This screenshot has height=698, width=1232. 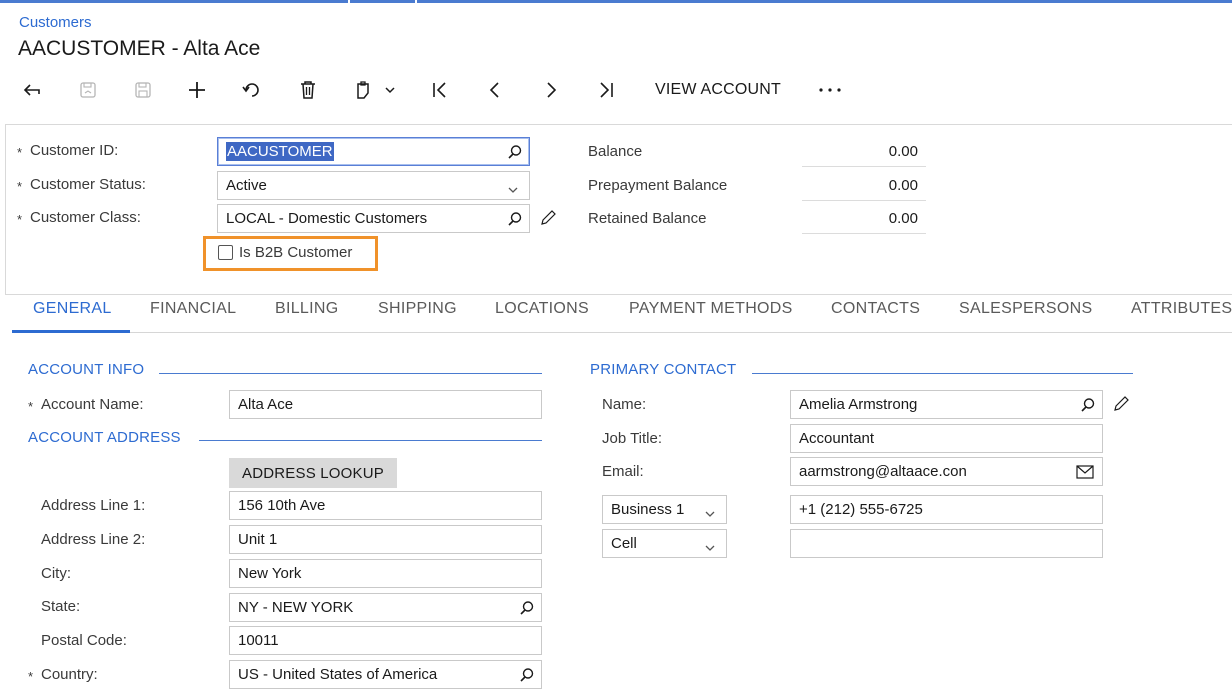 What do you see at coordinates (623, 471) in the screenshot?
I see `email-label: Email:` at bounding box center [623, 471].